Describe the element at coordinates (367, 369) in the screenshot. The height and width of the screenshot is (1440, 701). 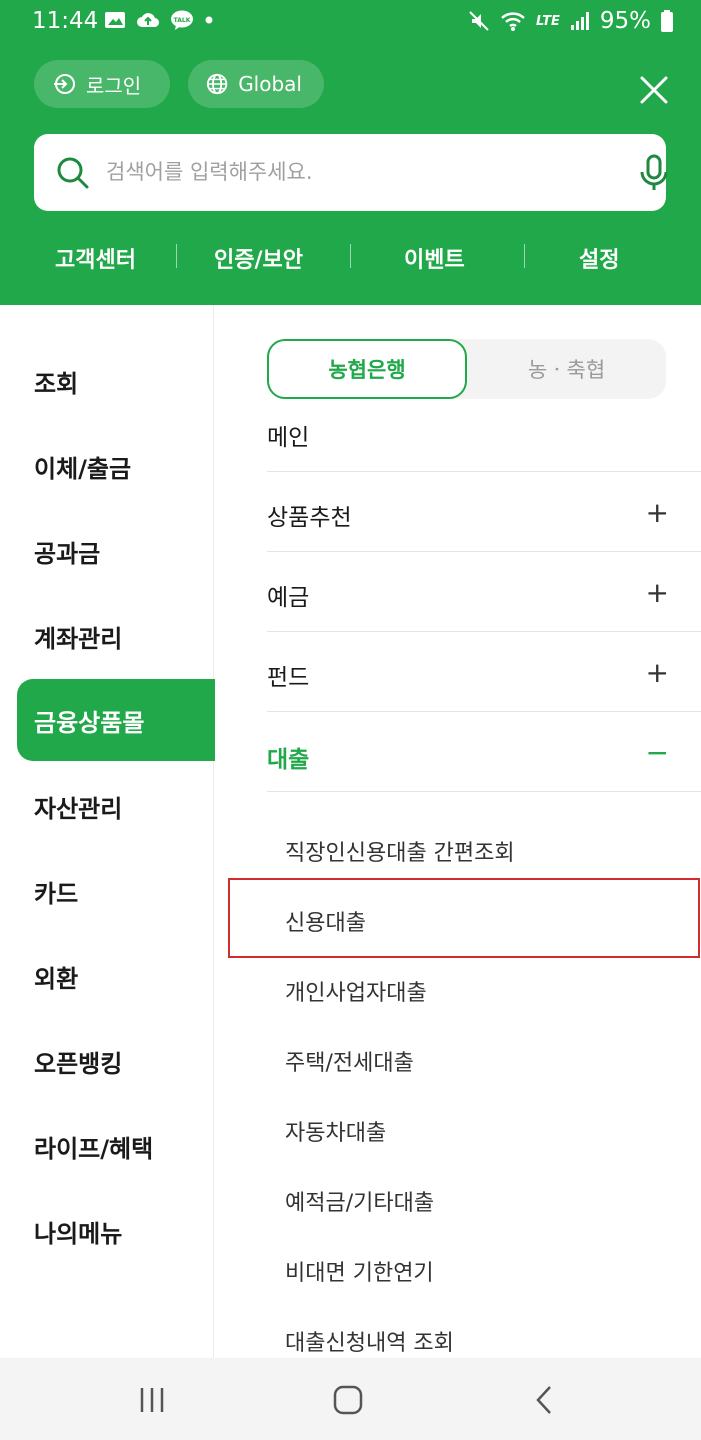
I see `segment-nonghyup-bank: 농협은행` at that location.